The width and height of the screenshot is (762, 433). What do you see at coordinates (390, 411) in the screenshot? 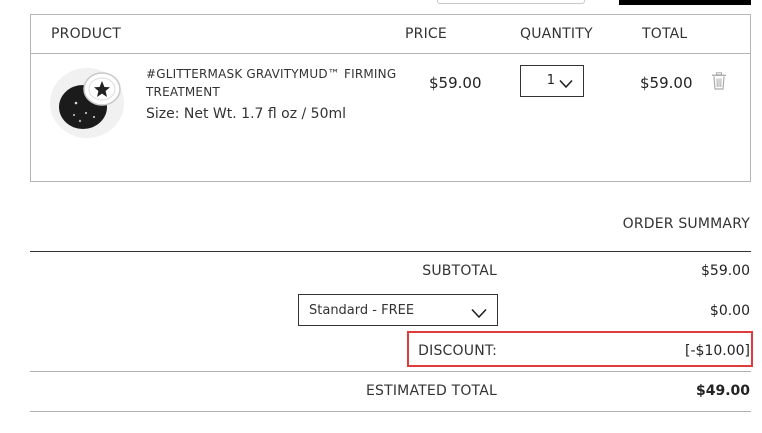
I see `summary-divider-bottom` at bounding box center [390, 411].